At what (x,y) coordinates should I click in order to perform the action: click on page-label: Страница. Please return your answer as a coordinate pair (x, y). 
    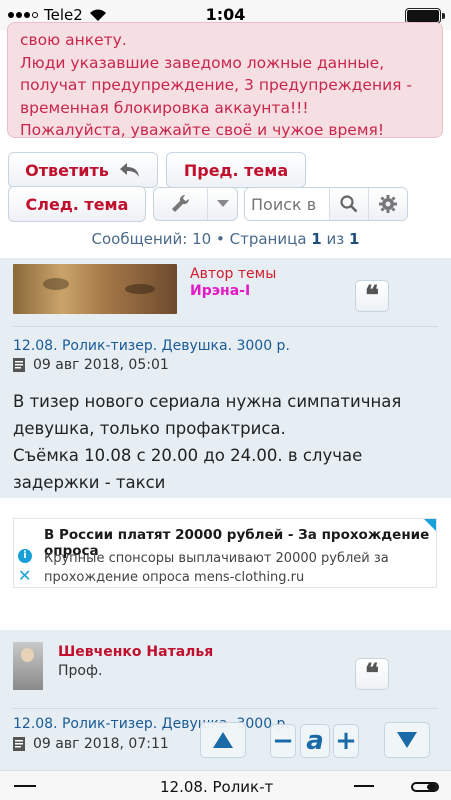
    Looking at the image, I should click on (268, 239).